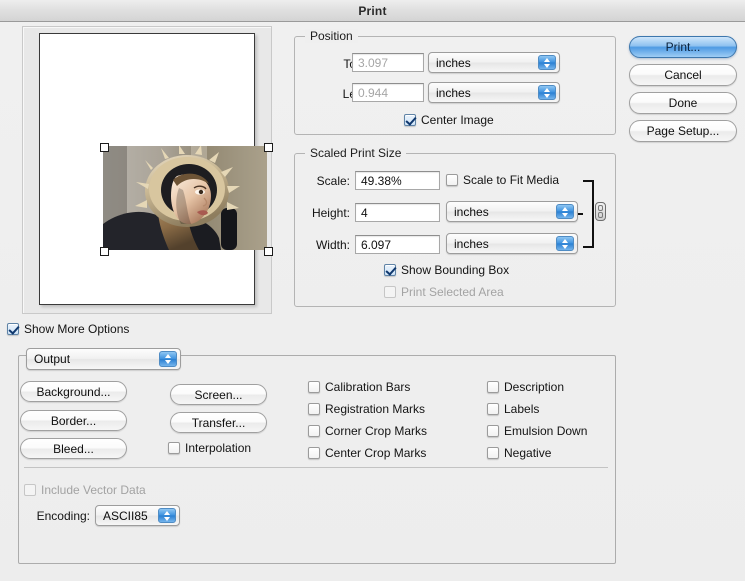 The width and height of the screenshot is (745, 581). What do you see at coordinates (534, 387) in the screenshot?
I see `description-label: Description` at bounding box center [534, 387].